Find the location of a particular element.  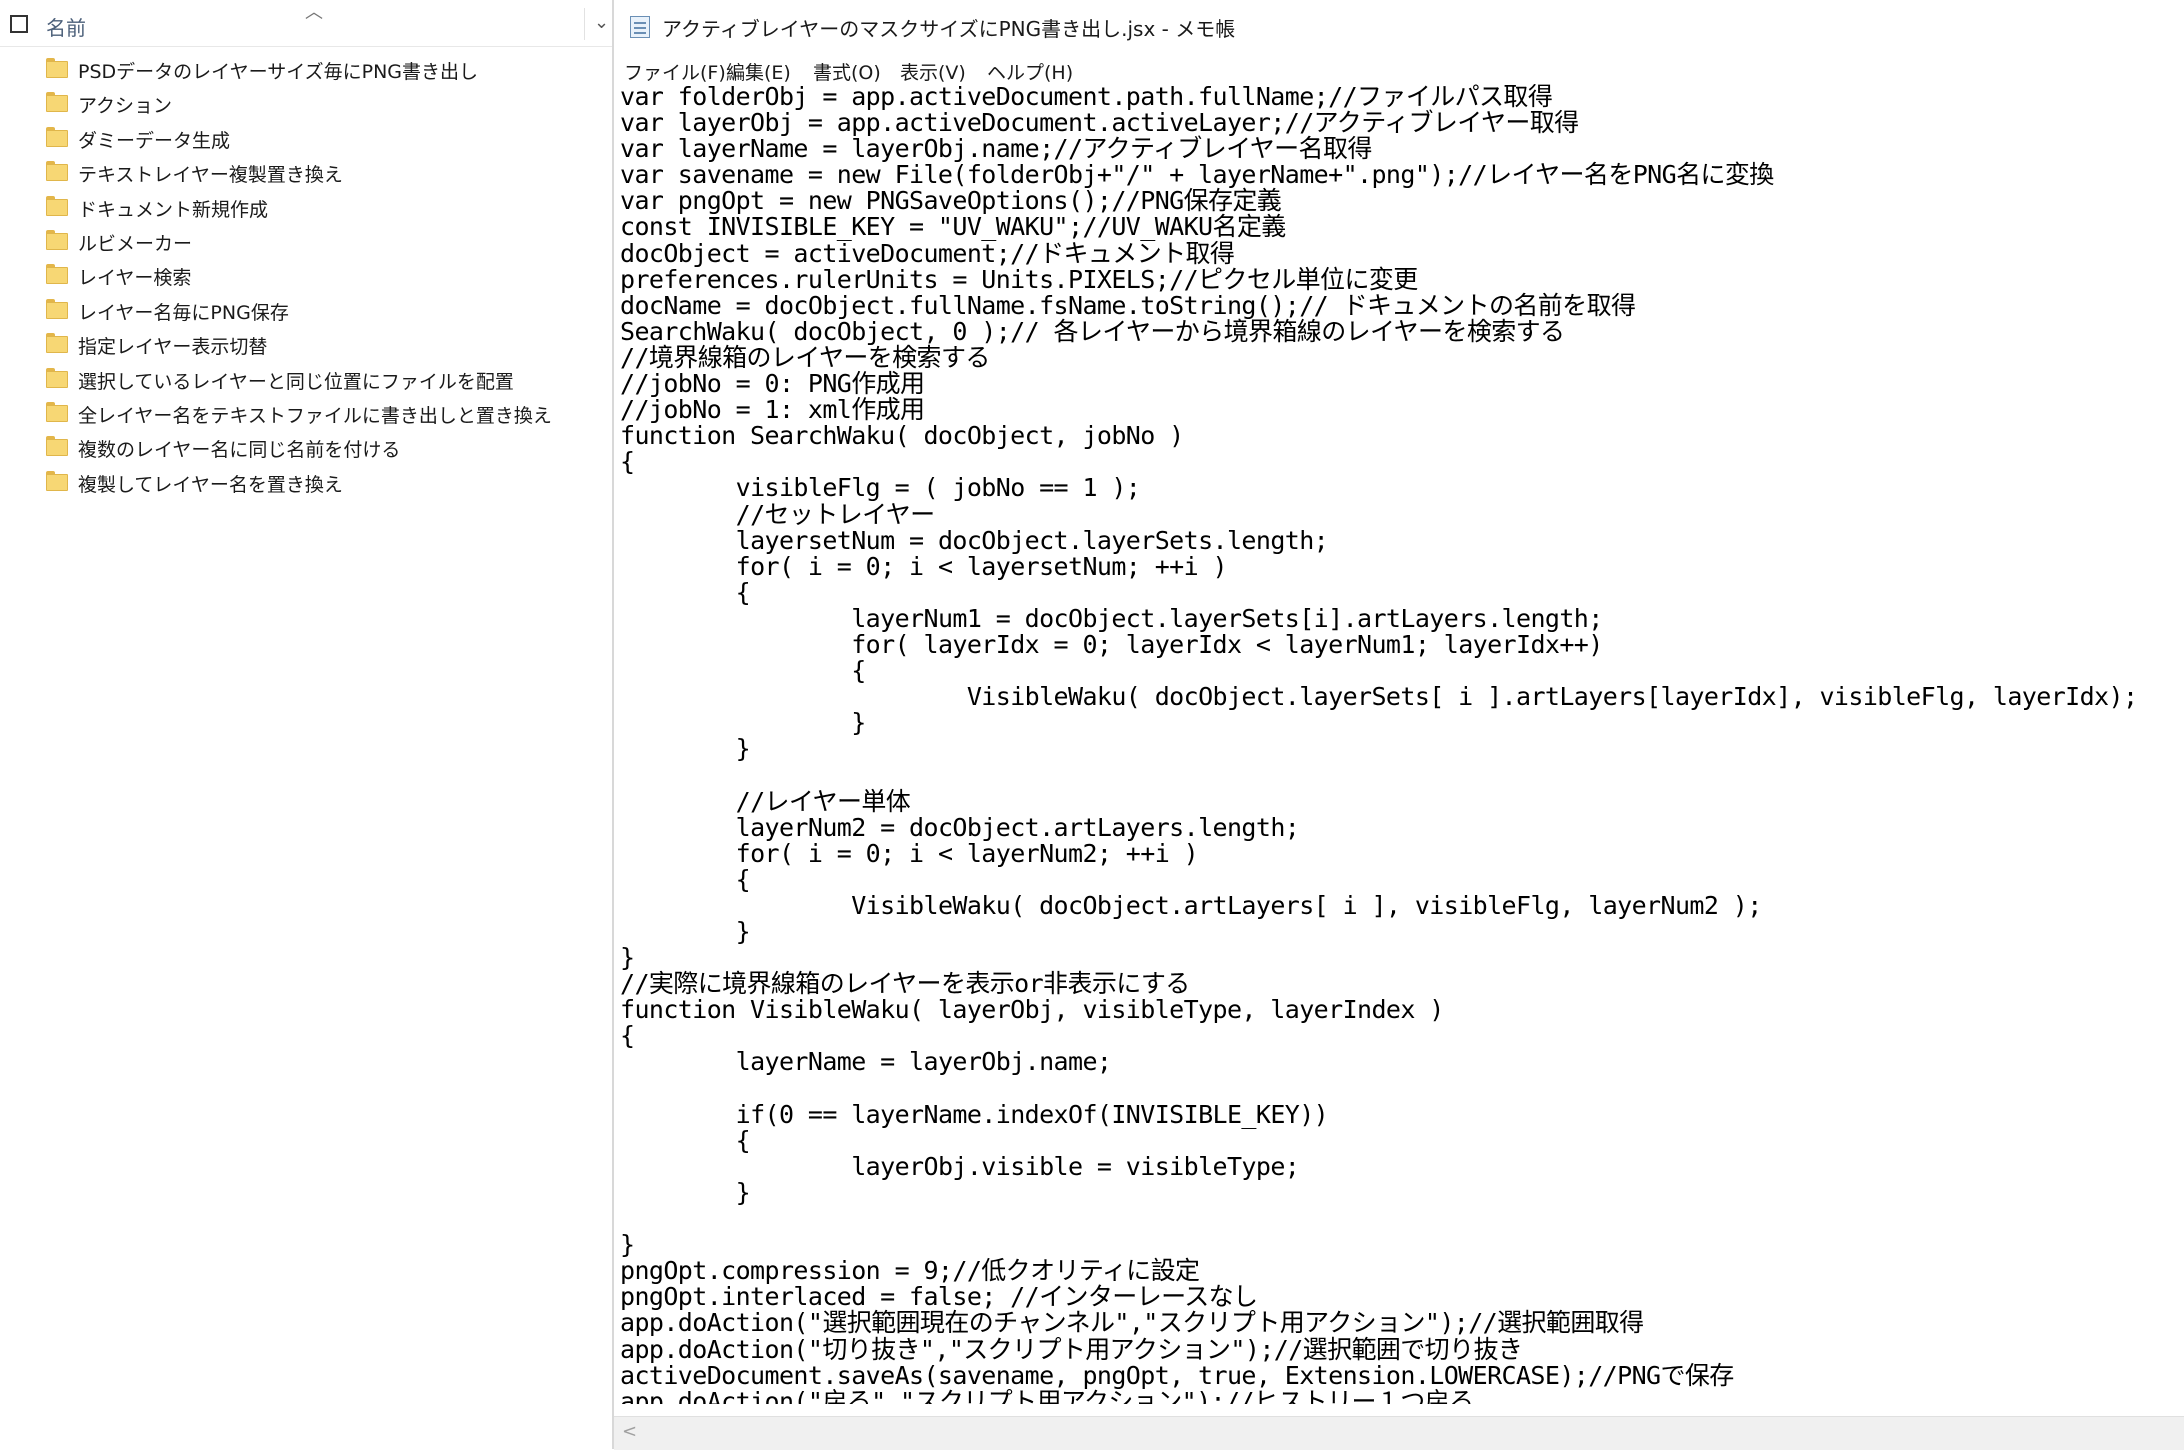

list-item: 選択しているレイヤーと同じ位置にファイルを配置 is located at coordinates (306, 379).